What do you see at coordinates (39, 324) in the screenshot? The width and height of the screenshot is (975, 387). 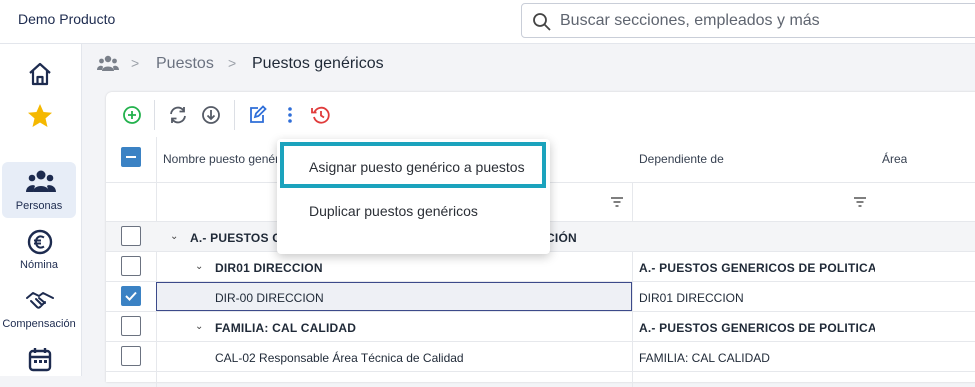 I see `sidebar-item-label: Compensación` at bounding box center [39, 324].